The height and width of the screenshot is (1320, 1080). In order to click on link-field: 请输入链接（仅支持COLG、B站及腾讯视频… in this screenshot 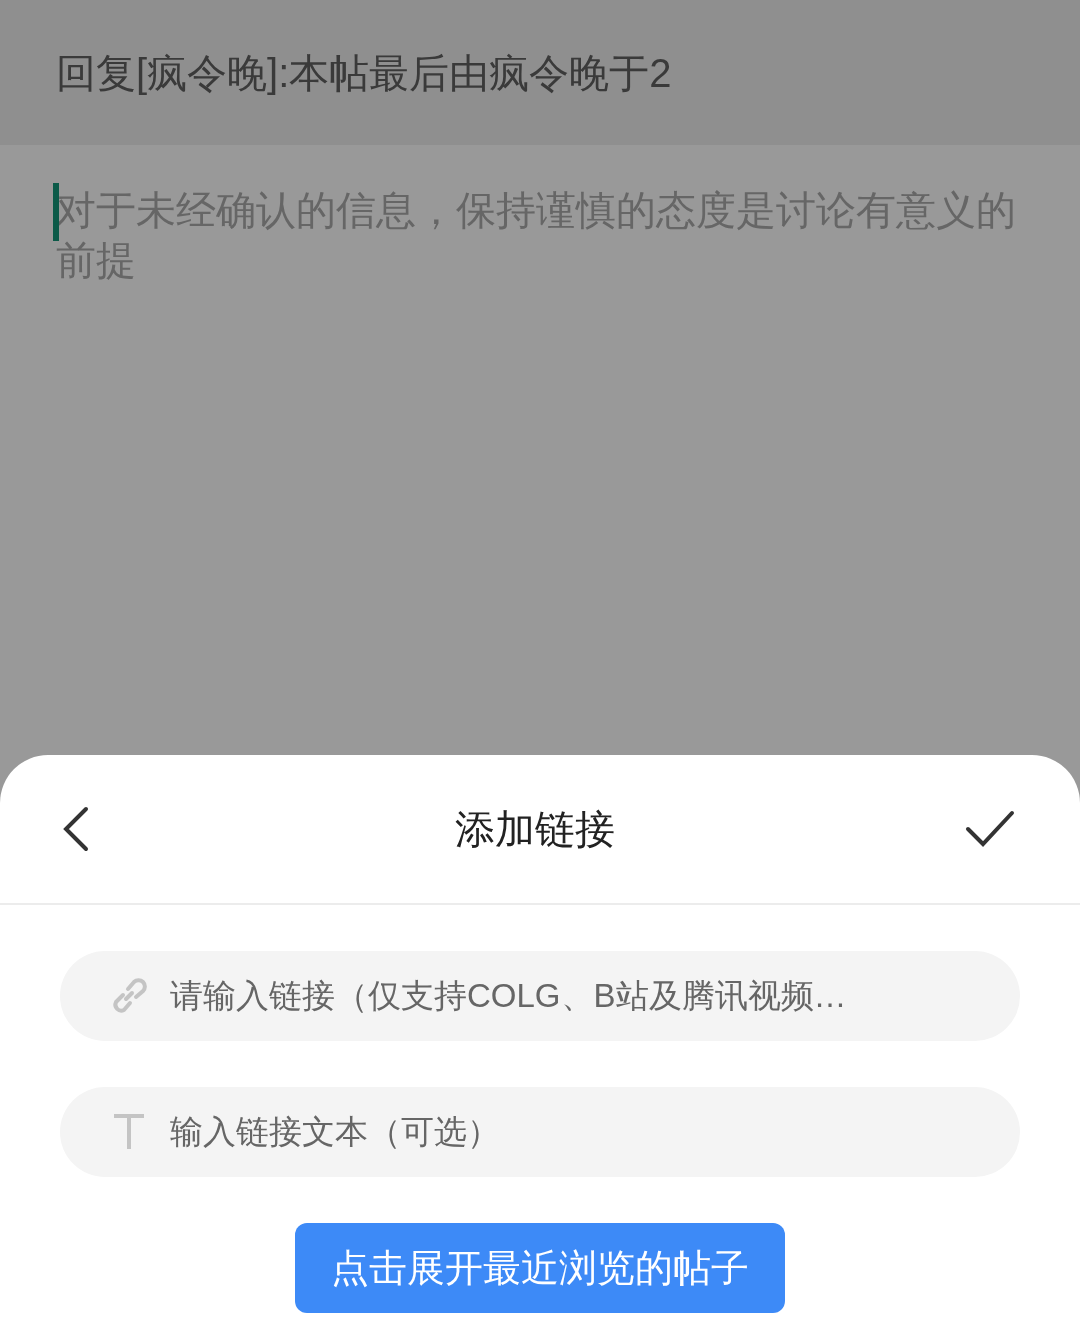, I will do `click(540, 996)`.